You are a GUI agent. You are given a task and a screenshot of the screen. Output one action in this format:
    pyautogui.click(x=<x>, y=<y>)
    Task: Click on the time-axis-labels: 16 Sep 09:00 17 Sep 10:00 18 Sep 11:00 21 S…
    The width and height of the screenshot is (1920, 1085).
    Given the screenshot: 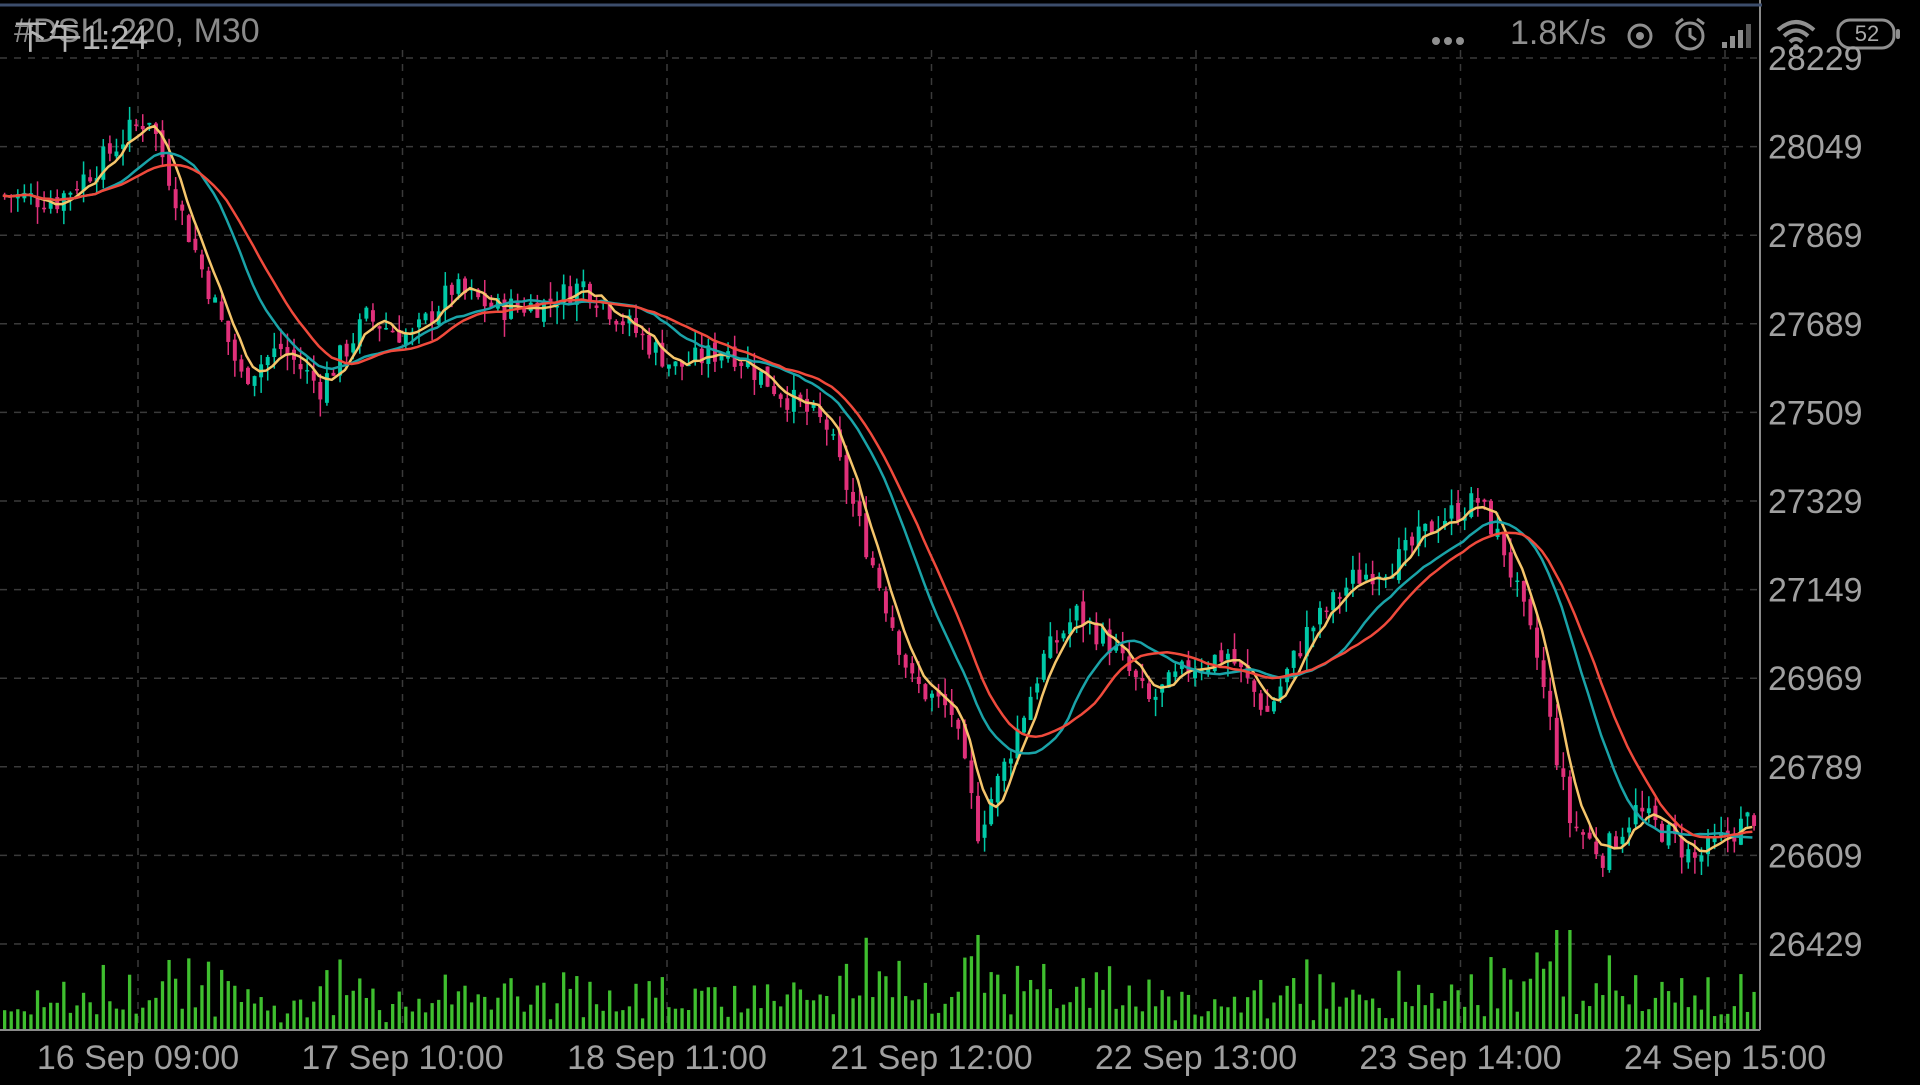 What is the action you would take?
    pyautogui.click(x=931, y=1058)
    